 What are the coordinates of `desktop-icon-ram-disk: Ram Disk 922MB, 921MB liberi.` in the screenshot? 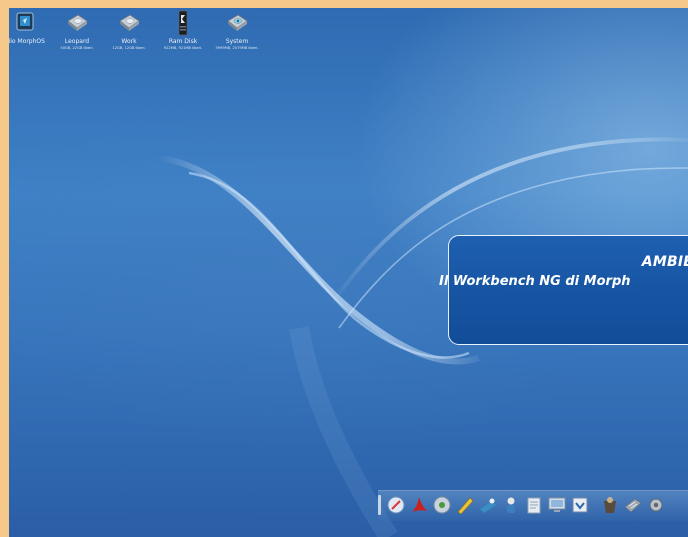 It's located at (183, 30).